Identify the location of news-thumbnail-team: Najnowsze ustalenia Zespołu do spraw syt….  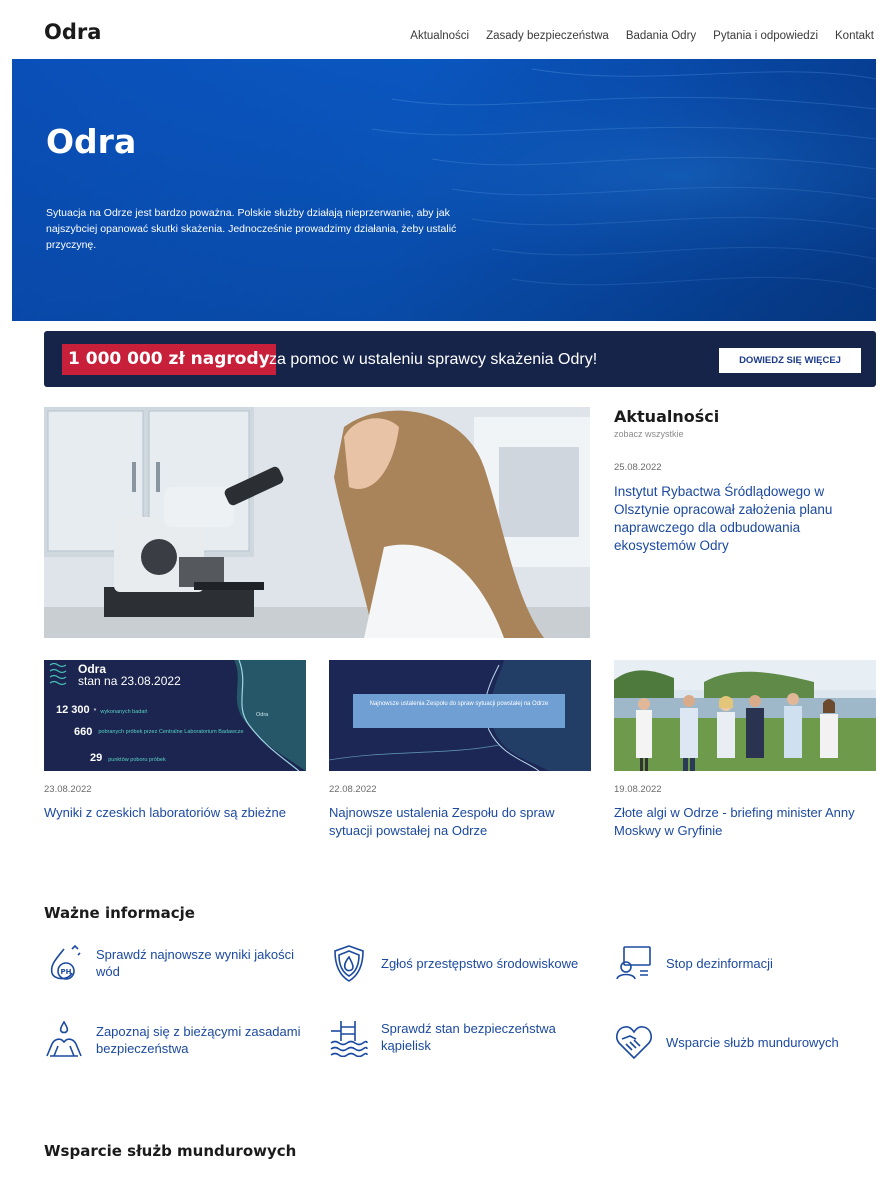
(460, 715).